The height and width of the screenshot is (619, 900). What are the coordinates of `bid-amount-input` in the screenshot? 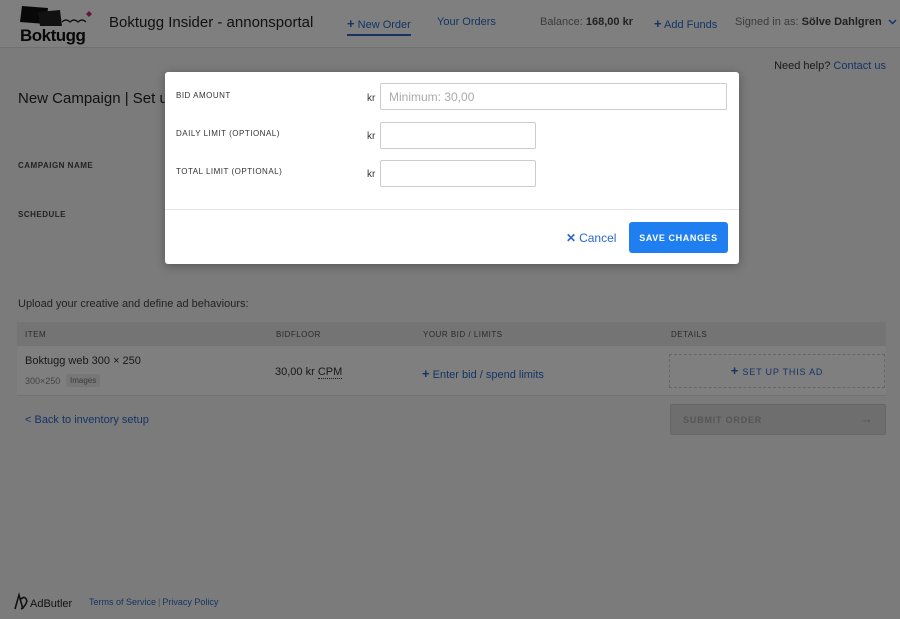 It's located at (553, 96).